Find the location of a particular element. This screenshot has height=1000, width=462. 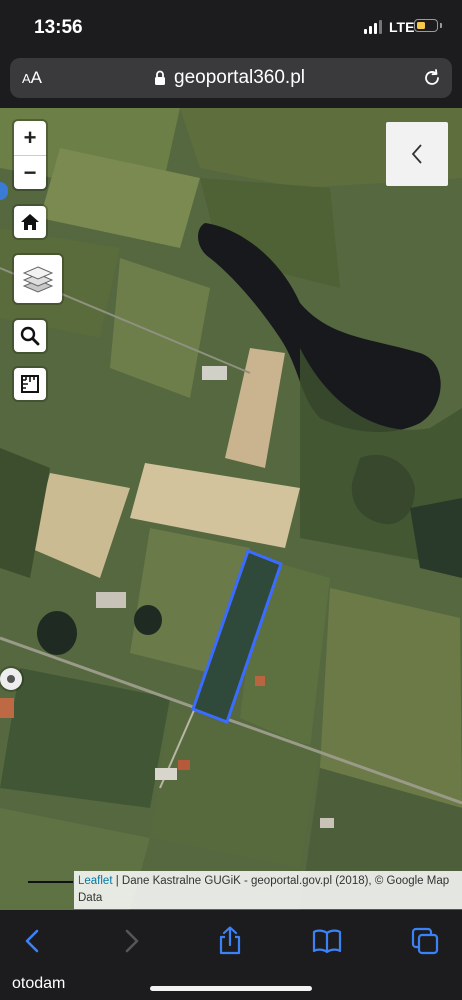

status-bar: 13:56 LTE is located at coordinates (231, 26).